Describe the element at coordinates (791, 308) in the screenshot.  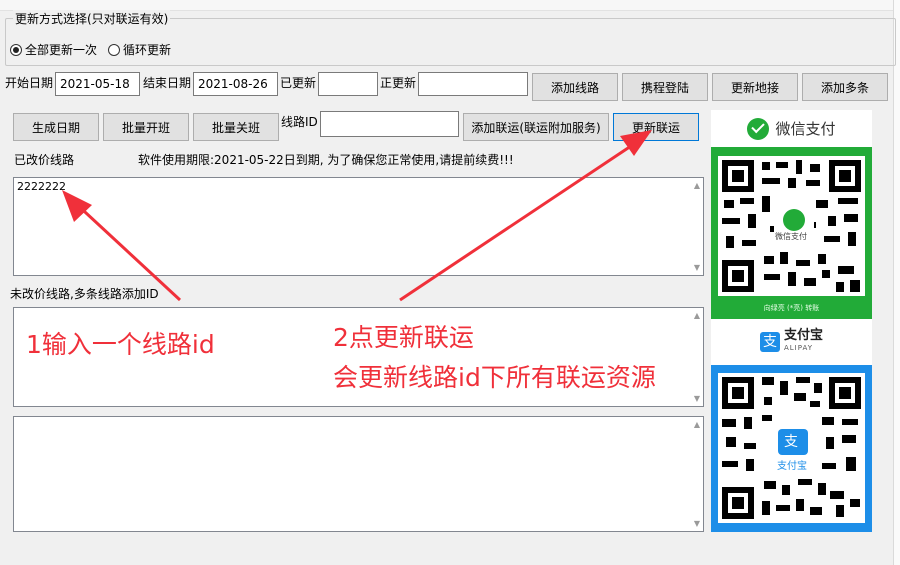
I see `wechat-footer-text: 向绿亮 (*亮) 转账` at that location.